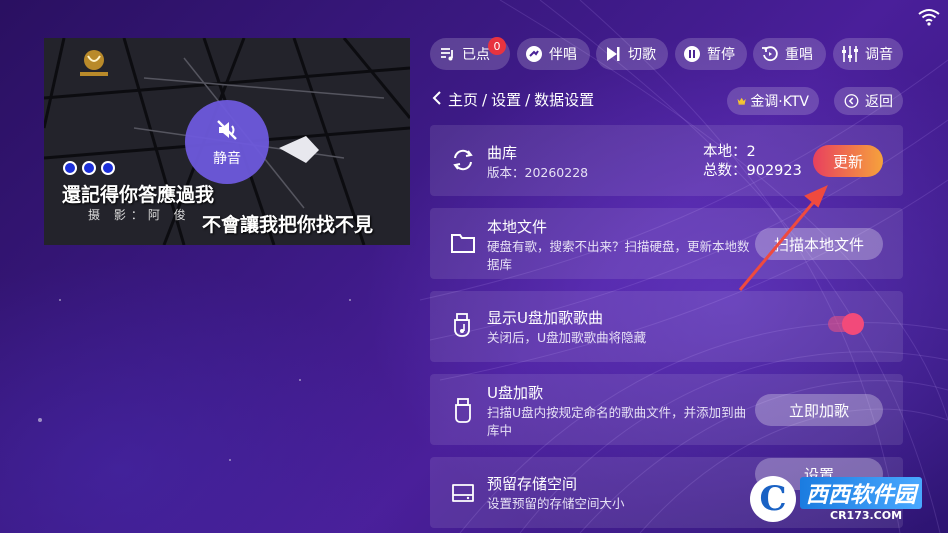 This screenshot has width=948, height=533. Describe the element at coordinates (774, 171) in the screenshot. I see `total-count: 902923` at that location.